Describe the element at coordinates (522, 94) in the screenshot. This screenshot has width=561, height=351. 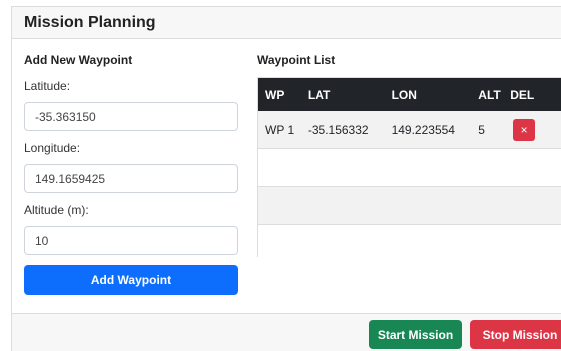
I see `column-header-del: DEL` at that location.